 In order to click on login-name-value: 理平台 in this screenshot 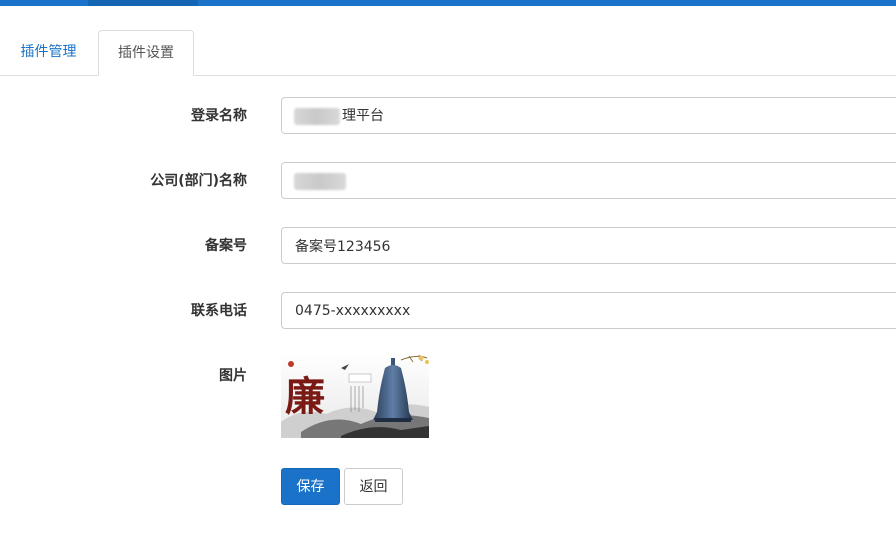, I will do `click(363, 116)`.